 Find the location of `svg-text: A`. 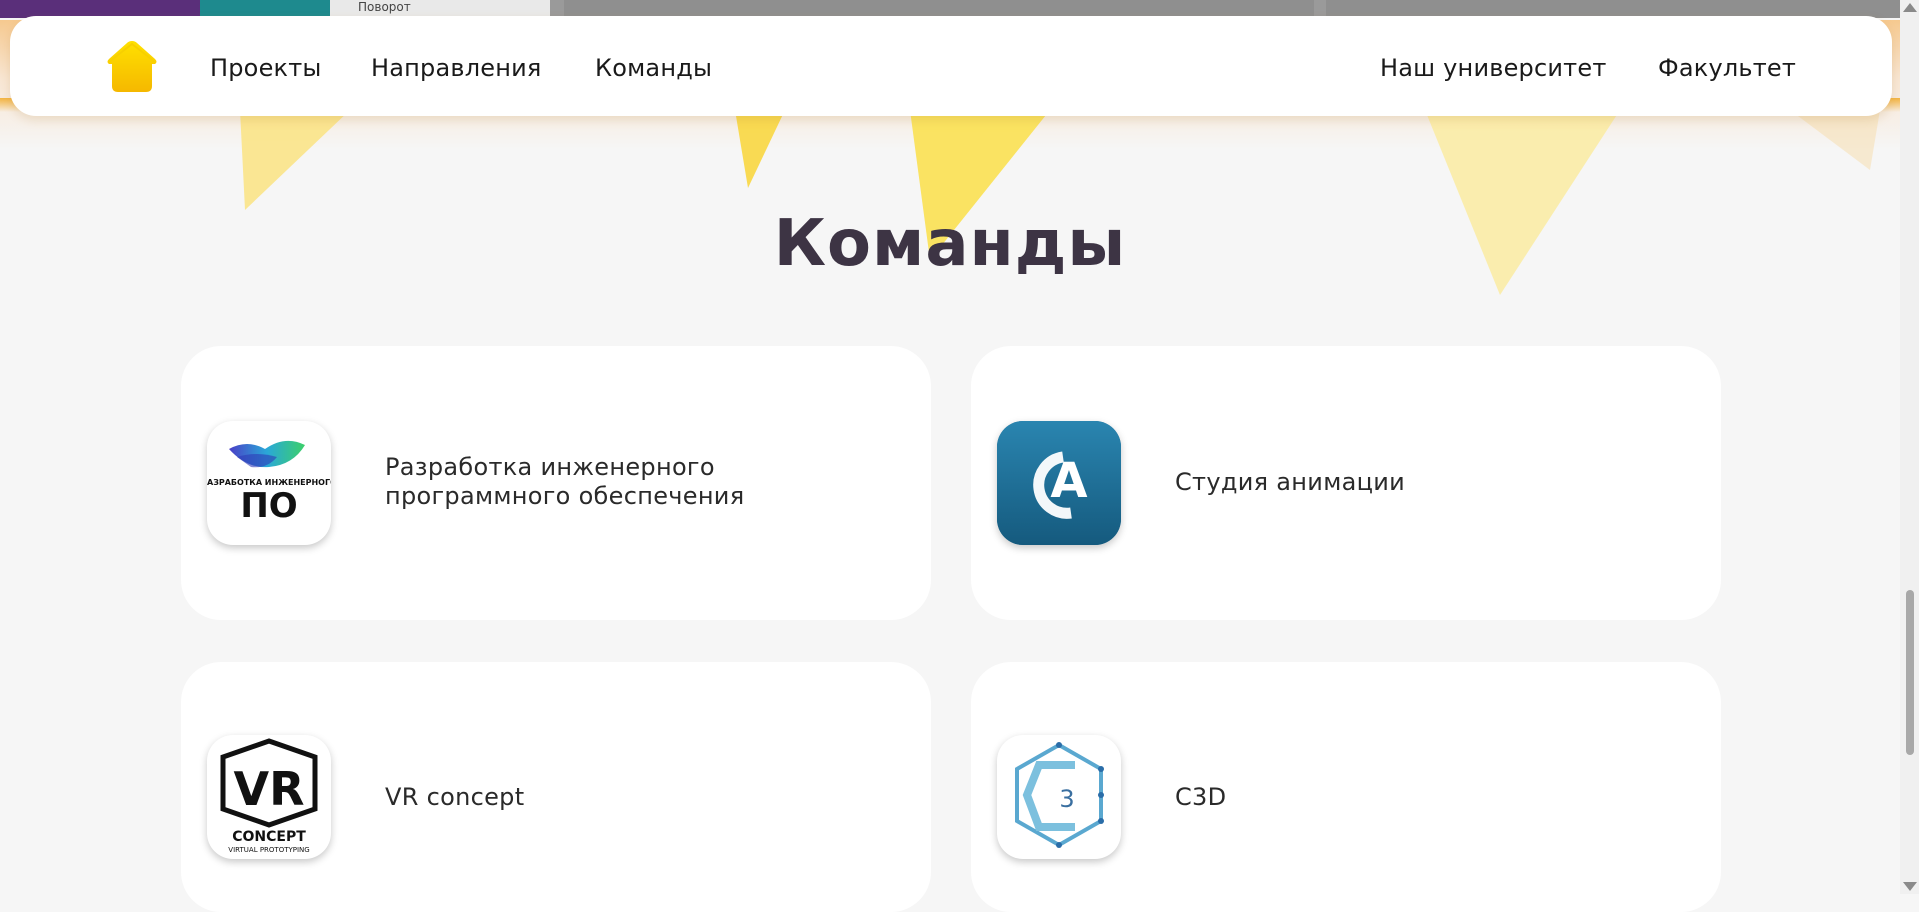

svg-text: A is located at coordinates (1068, 481).